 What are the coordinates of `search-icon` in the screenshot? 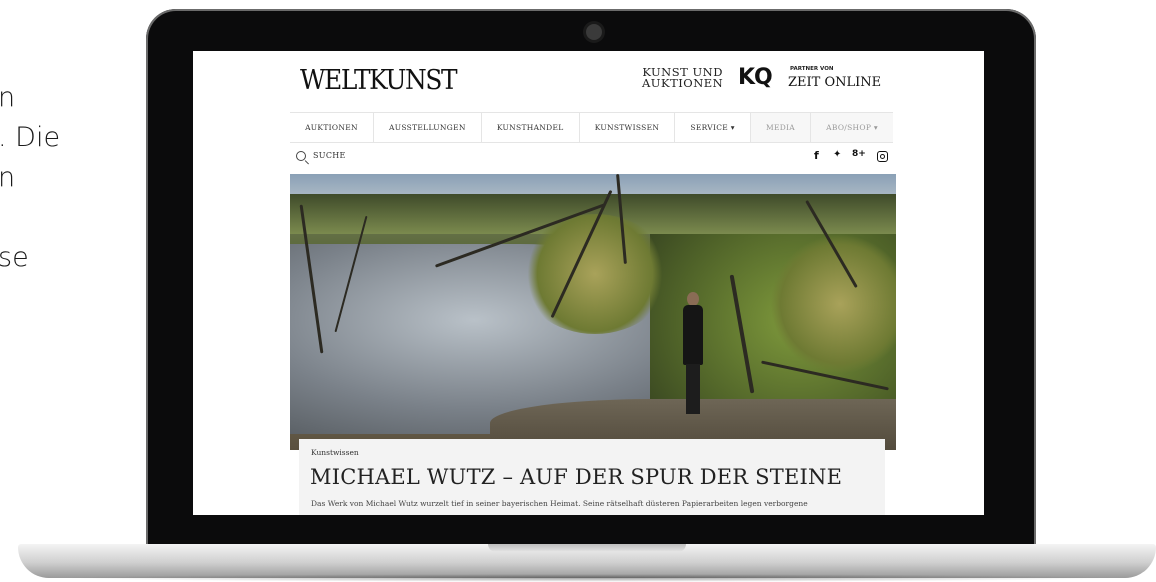 It's located at (301, 156).